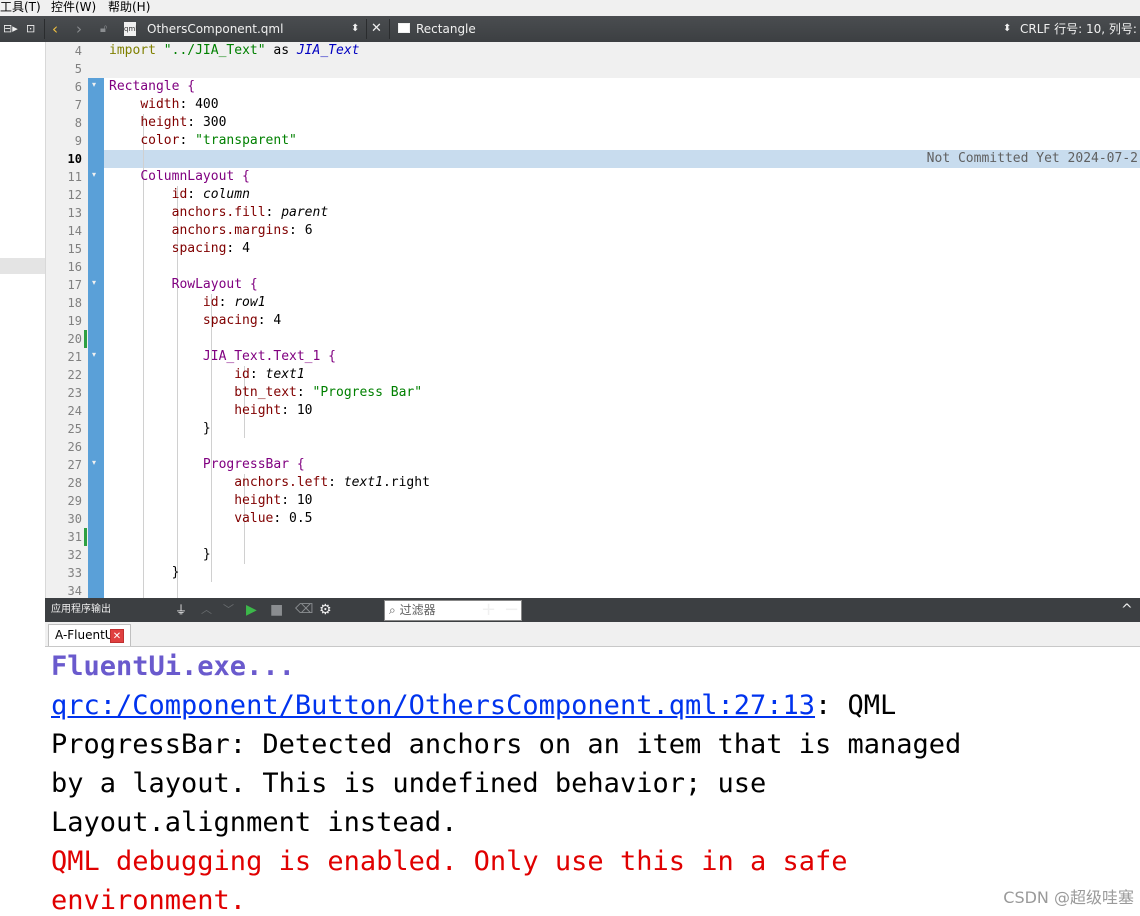 The width and height of the screenshot is (1140, 916). Describe the element at coordinates (78, 105) in the screenshot. I see `line-number: 7` at that location.